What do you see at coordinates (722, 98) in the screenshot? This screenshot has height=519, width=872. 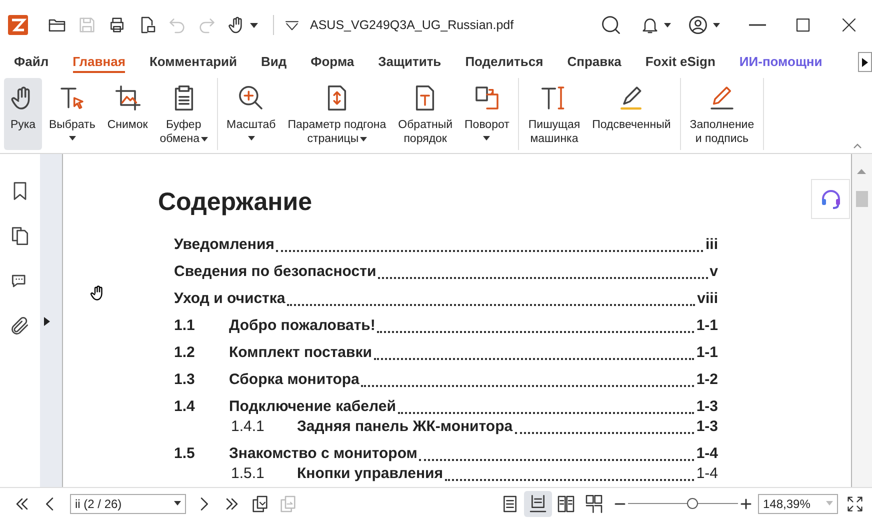 I see `pen-icon` at bounding box center [722, 98].